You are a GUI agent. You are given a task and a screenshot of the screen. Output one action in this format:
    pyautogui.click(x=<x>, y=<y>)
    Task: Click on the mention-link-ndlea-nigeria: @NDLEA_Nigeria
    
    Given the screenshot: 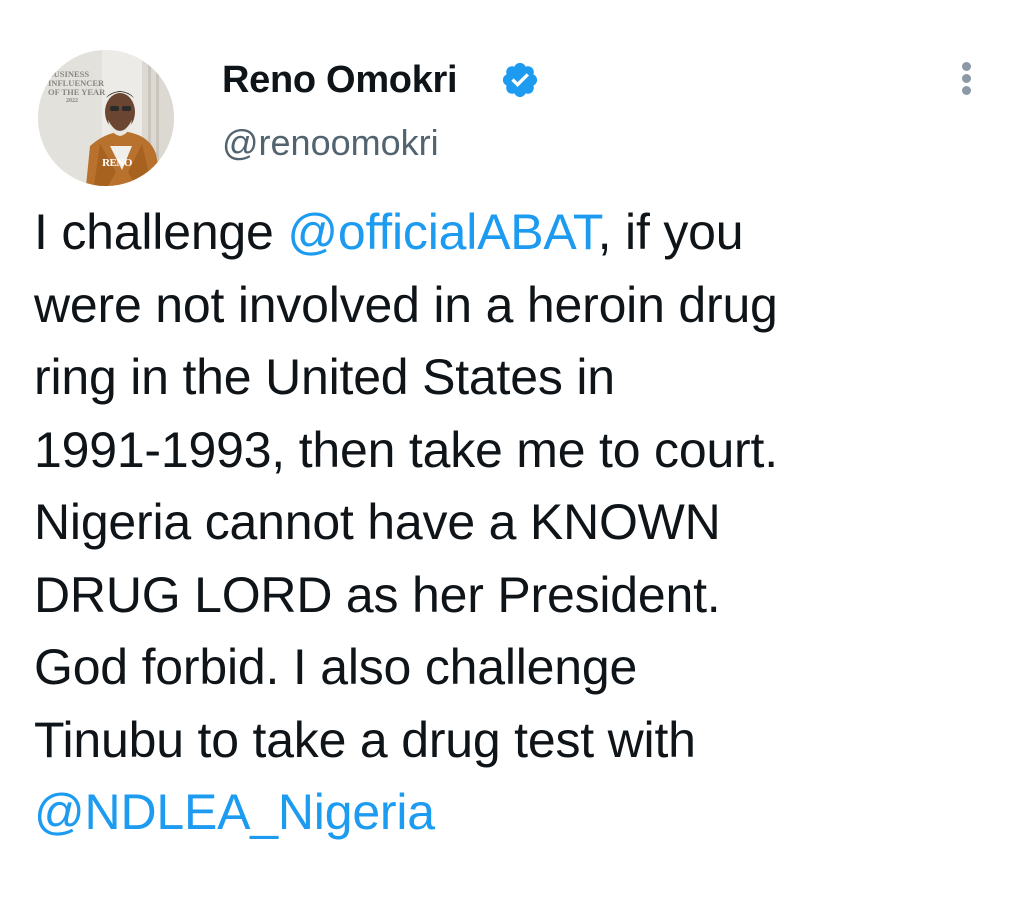 What is the action you would take?
    pyautogui.click(x=234, y=812)
    